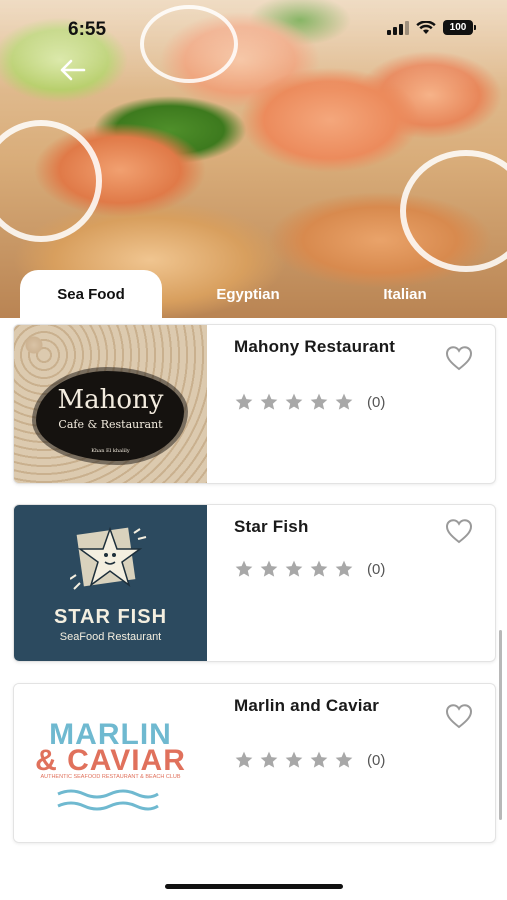  What do you see at coordinates (398, 27) in the screenshot?
I see `signal-icon` at bounding box center [398, 27].